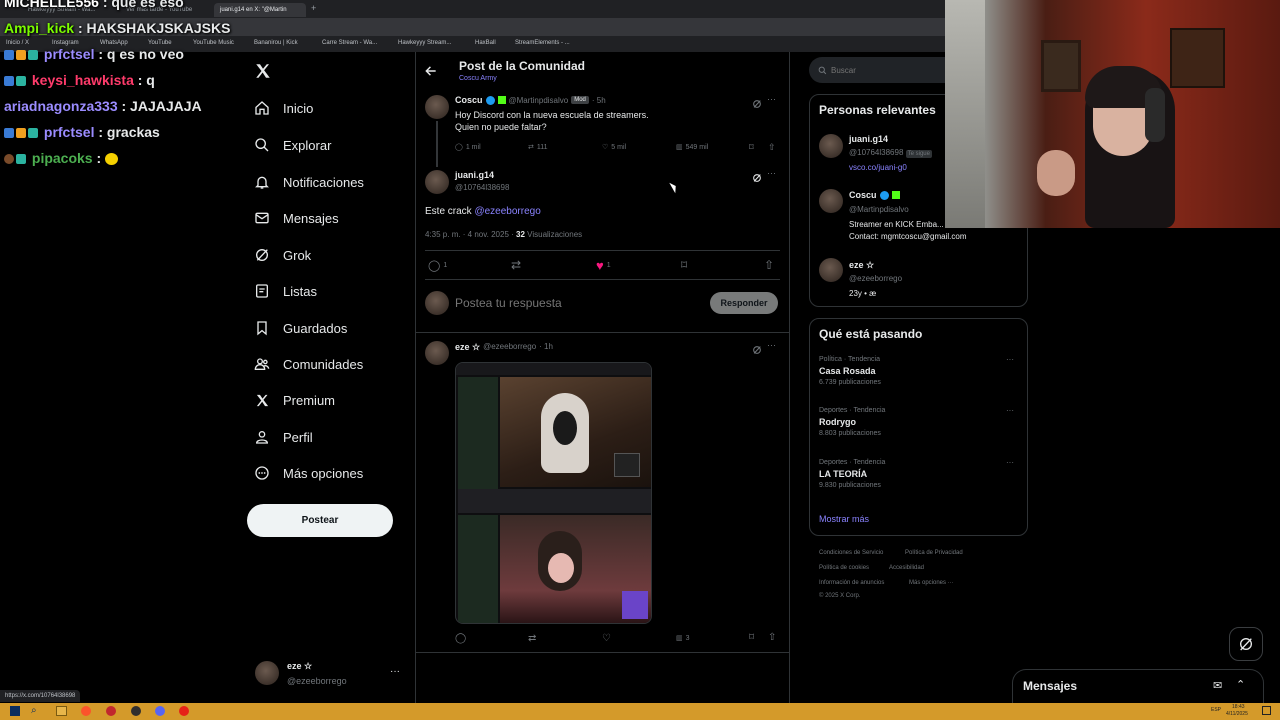 The height and width of the screenshot is (720, 1280). I want to click on person-name: juani.g14, so click(868, 139).